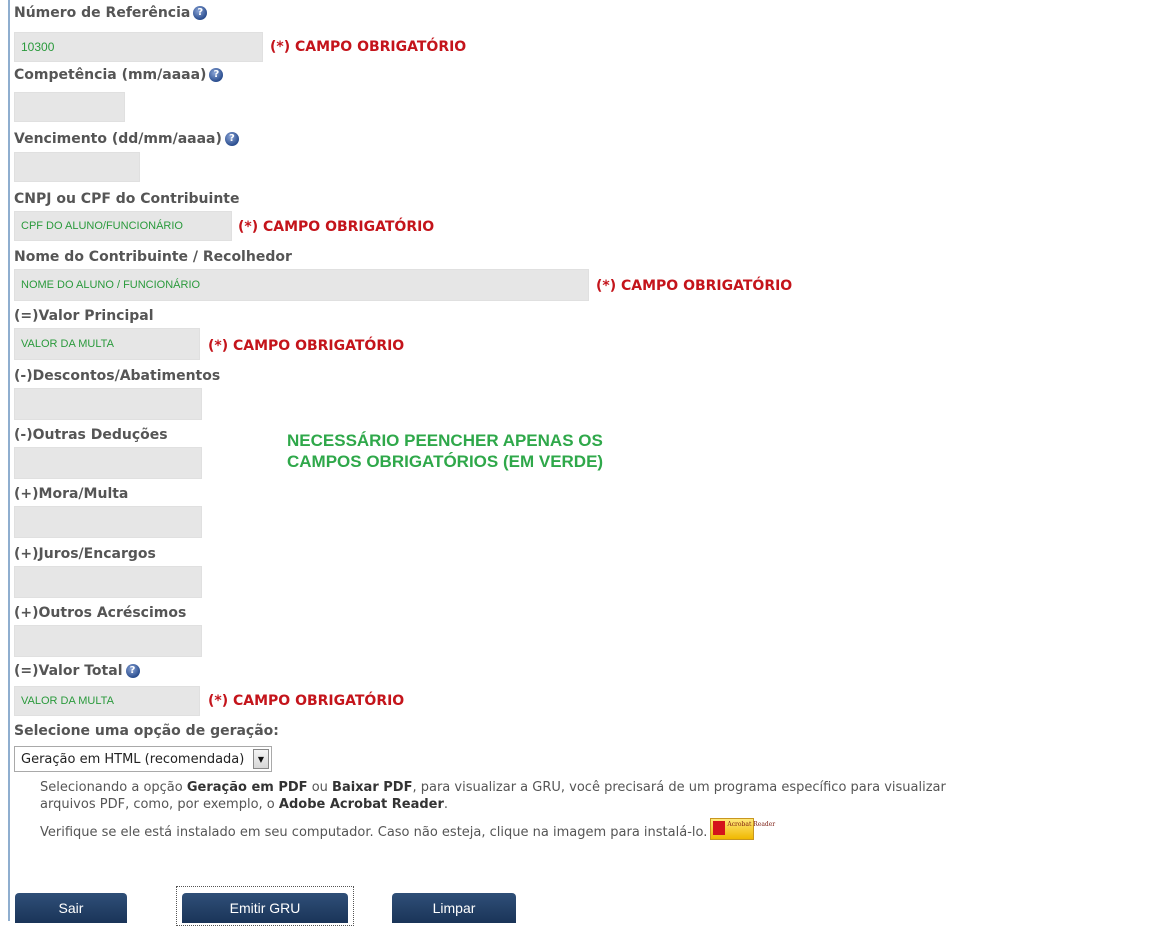  What do you see at coordinates (91, 435) in the screenshot?
I see `deducoes-label: (-)Outras Deduções` at bounding box center [91, 435].